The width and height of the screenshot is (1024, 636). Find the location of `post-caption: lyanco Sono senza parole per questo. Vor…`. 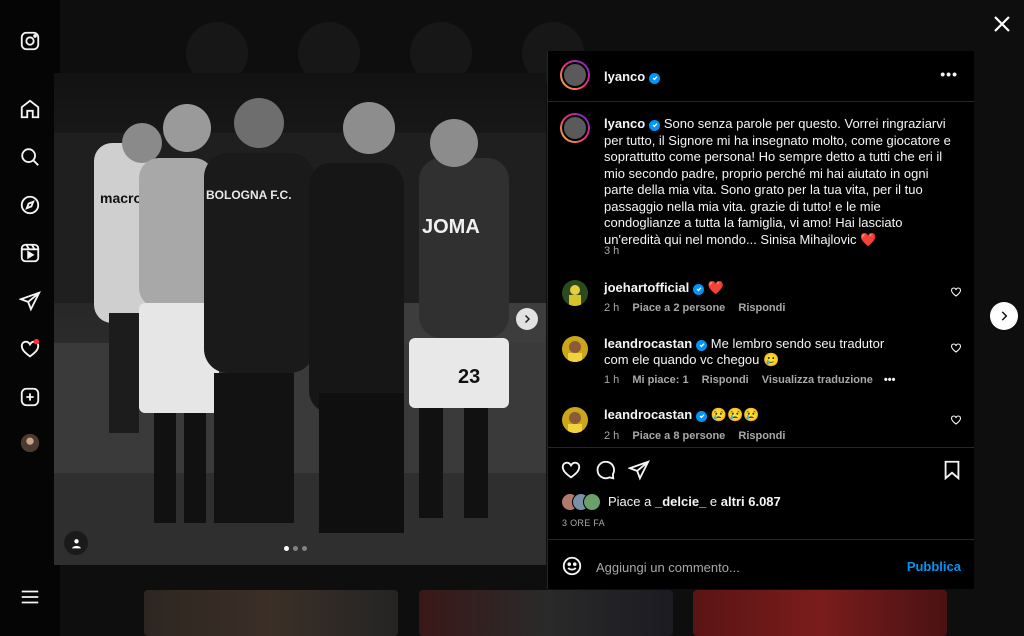

post-caption: lyanco Sono senza parole per questo. Vor… is located at coordinates (780, 182).